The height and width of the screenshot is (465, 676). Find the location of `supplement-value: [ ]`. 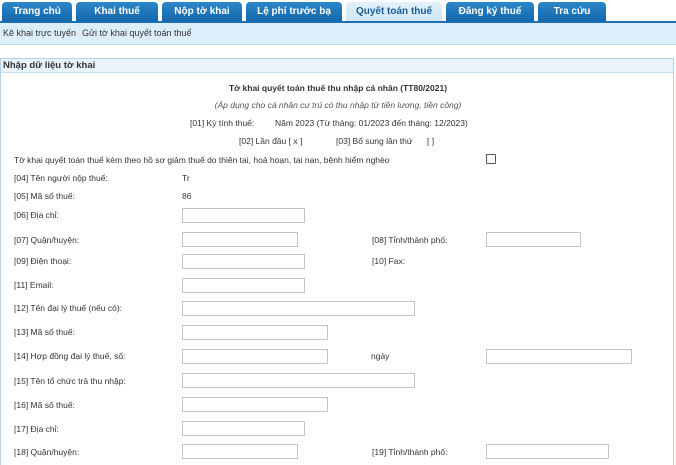

supplement-value: [ ] is located at coordinates (431, 141).